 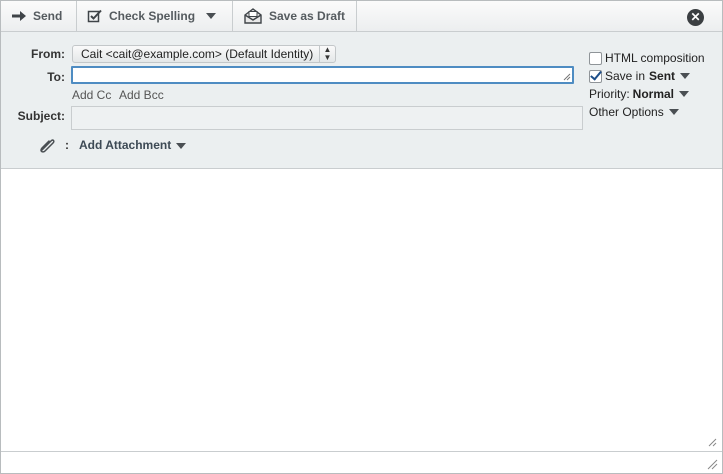 What do you see at coordinates (41, 116) in the screenshot?
I see `subject-label: Subject:` at bounding box center [41, 116].